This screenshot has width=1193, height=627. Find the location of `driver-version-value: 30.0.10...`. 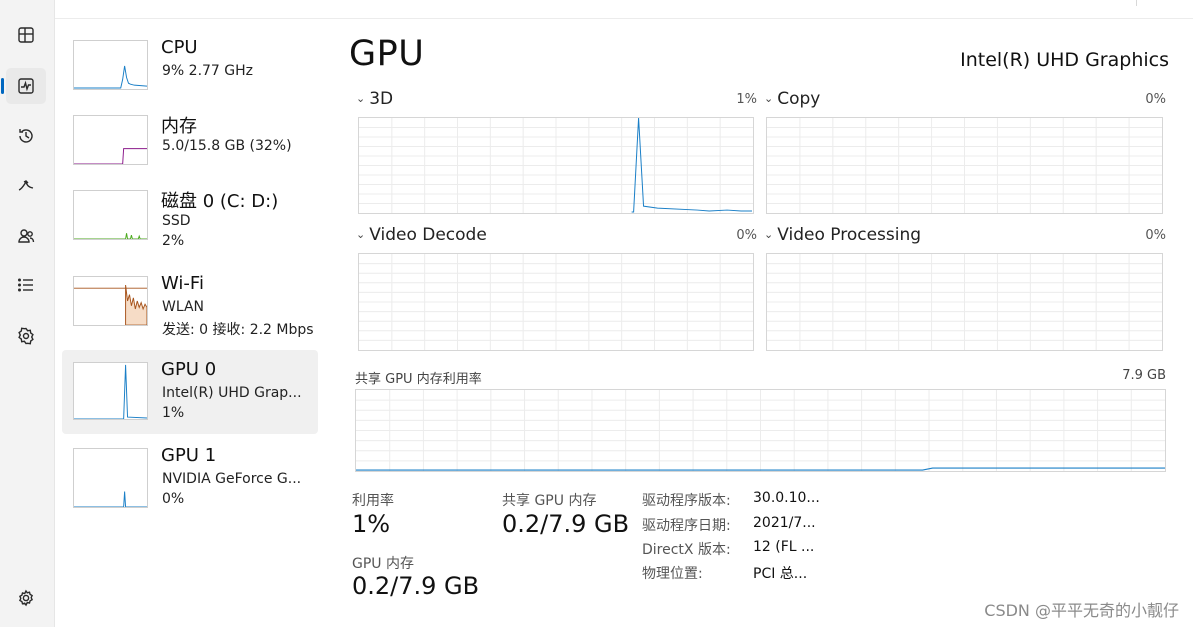

driver-version-value: 30.0.10... is located at coordinates (786, 498).